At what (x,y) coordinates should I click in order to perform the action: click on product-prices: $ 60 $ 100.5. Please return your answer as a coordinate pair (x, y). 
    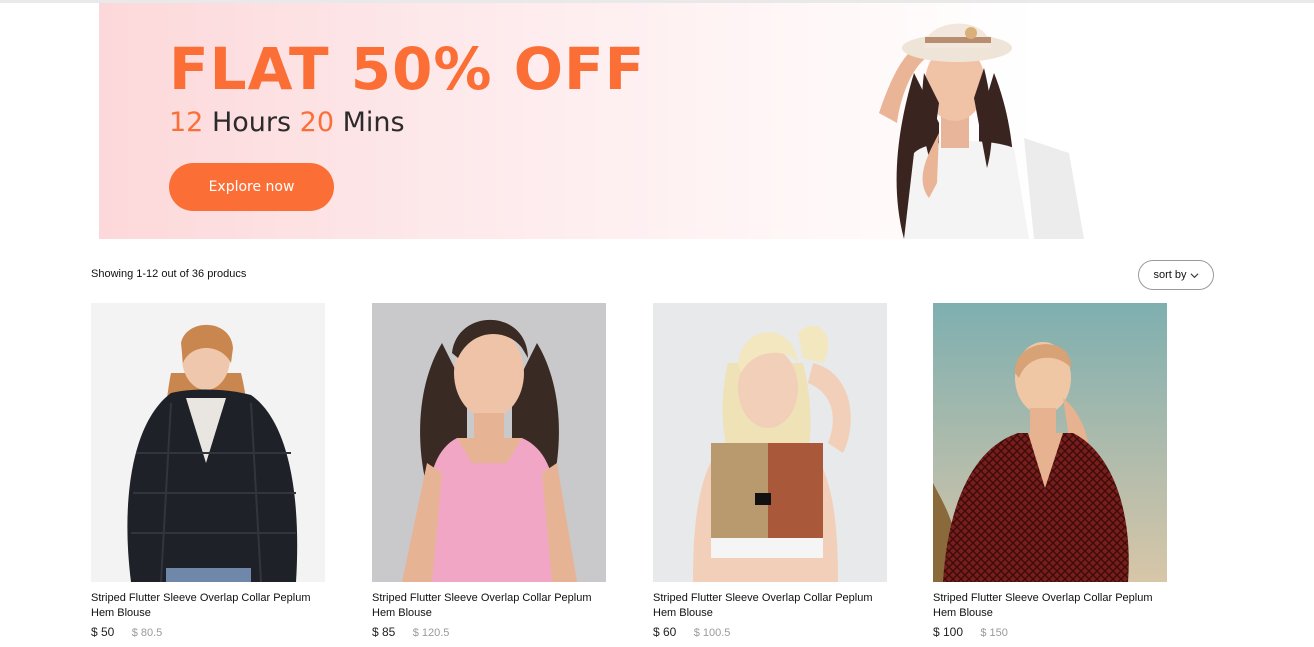
    Looking at the image, I should click on (770, 632).